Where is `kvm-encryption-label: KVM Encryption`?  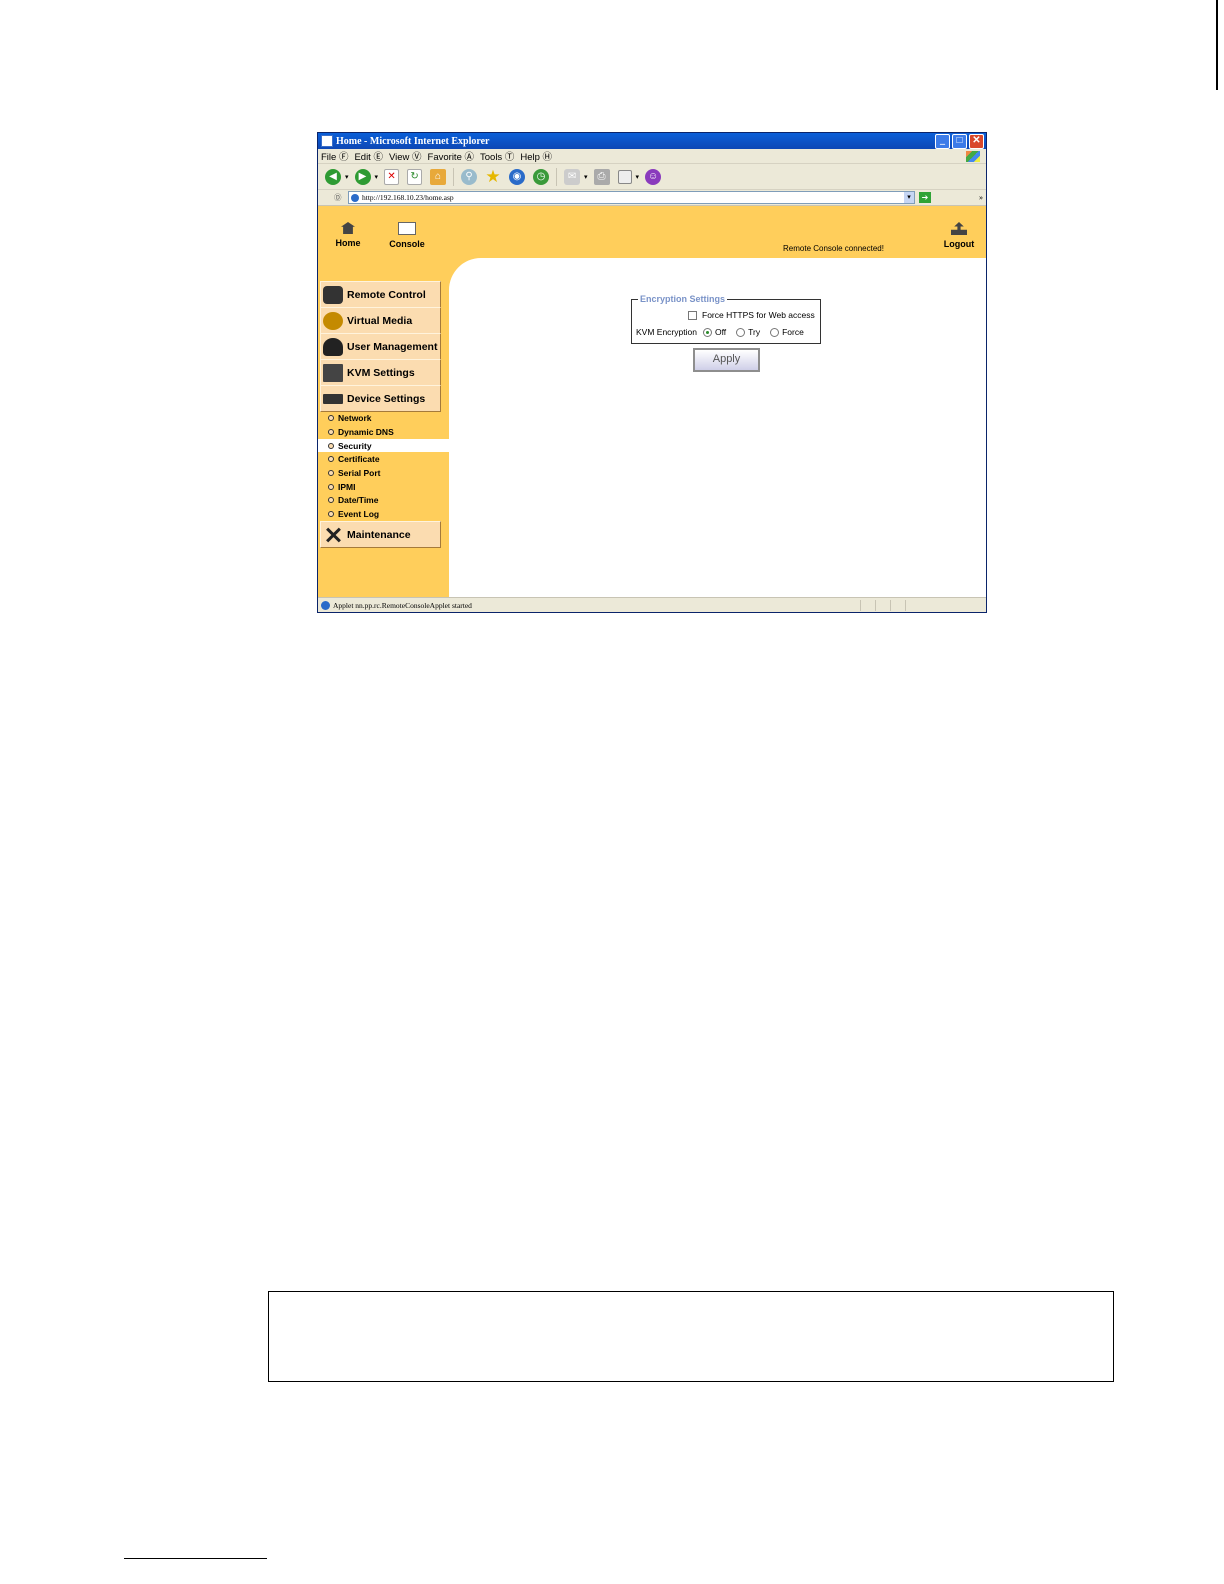 kvm-encryption-label: KVM Encryption is located at coordinates (666, 332).